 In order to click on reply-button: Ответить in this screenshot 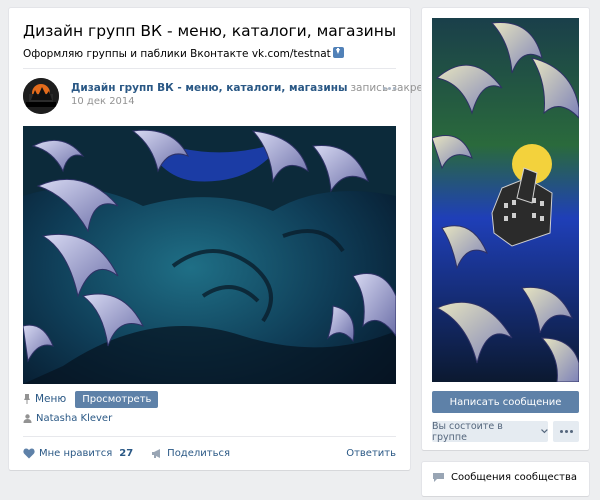, I will do `click(371, 453)`.